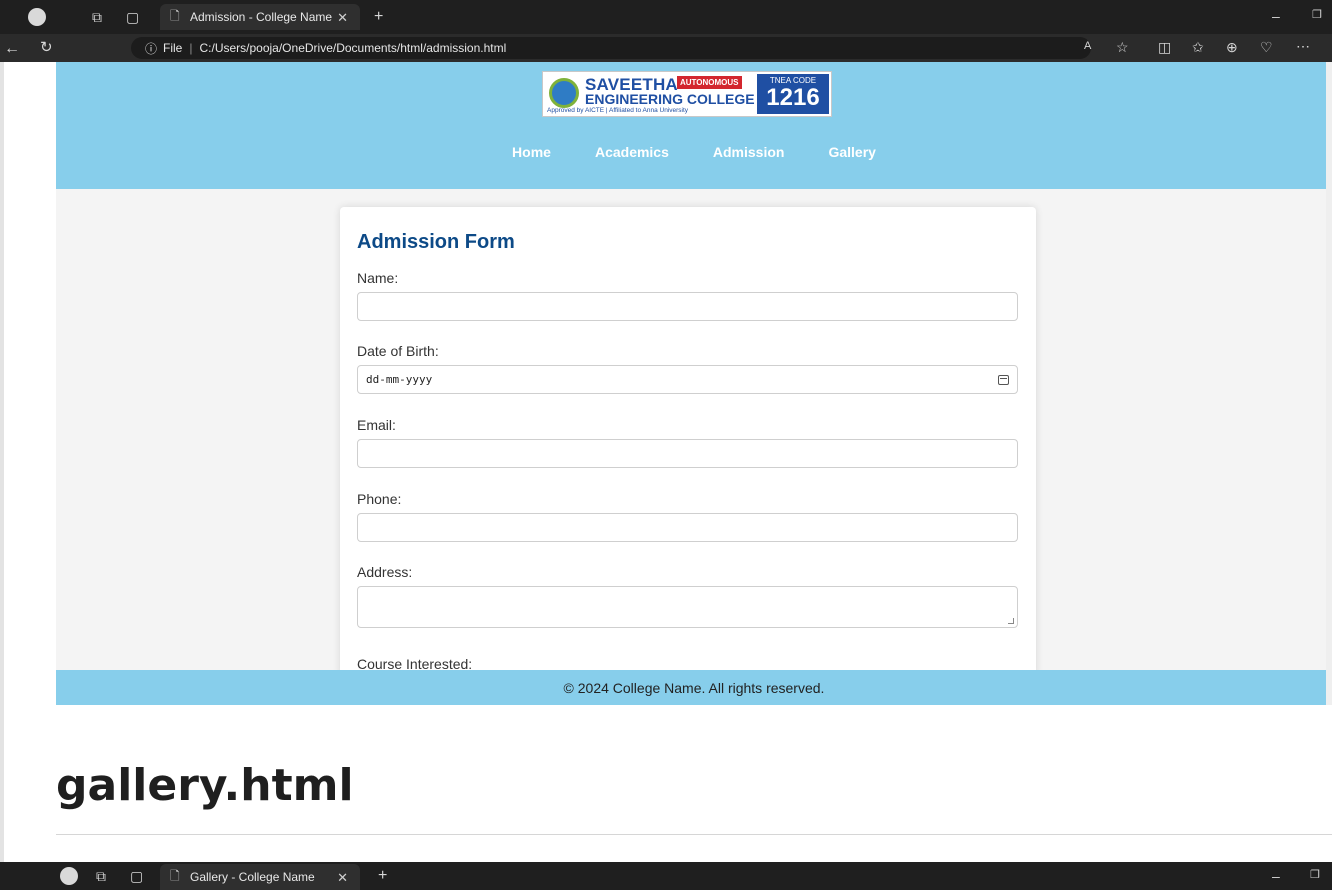 The width and height of the screenshot is (1332, 890). What do you see at coordinates (709, 82) in the screenshot?
I see `logo-badge: AUTONOMOUS` at bounding box center [709, 82].